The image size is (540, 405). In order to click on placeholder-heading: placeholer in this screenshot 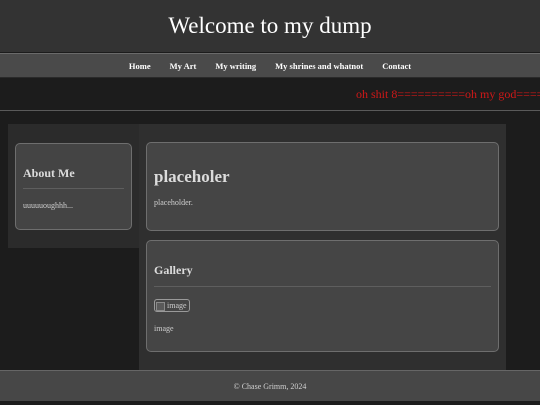, I will do `click(192, 176)`.